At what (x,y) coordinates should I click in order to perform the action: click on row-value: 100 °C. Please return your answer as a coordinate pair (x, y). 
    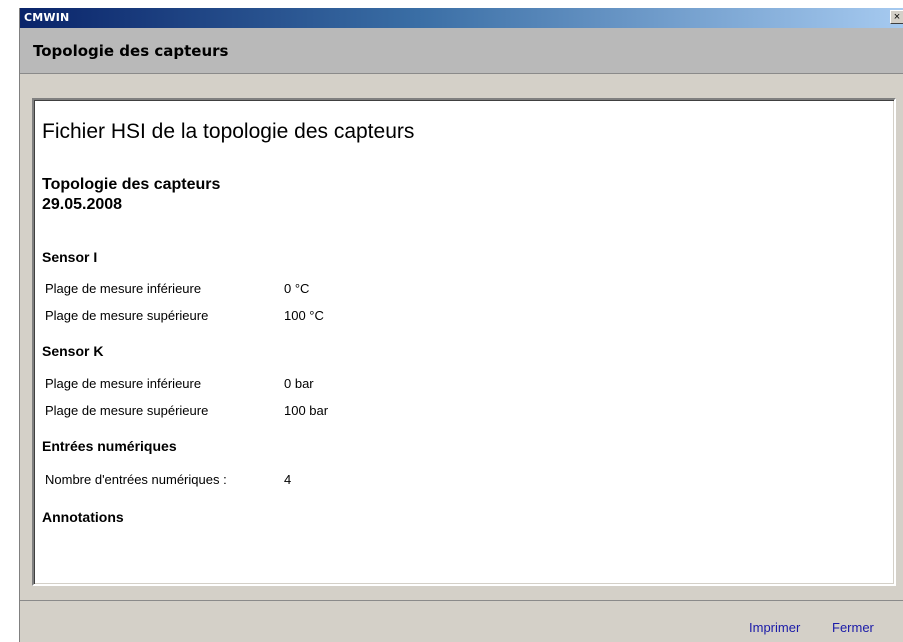
    Looking at the image, I should click on (304, 315).